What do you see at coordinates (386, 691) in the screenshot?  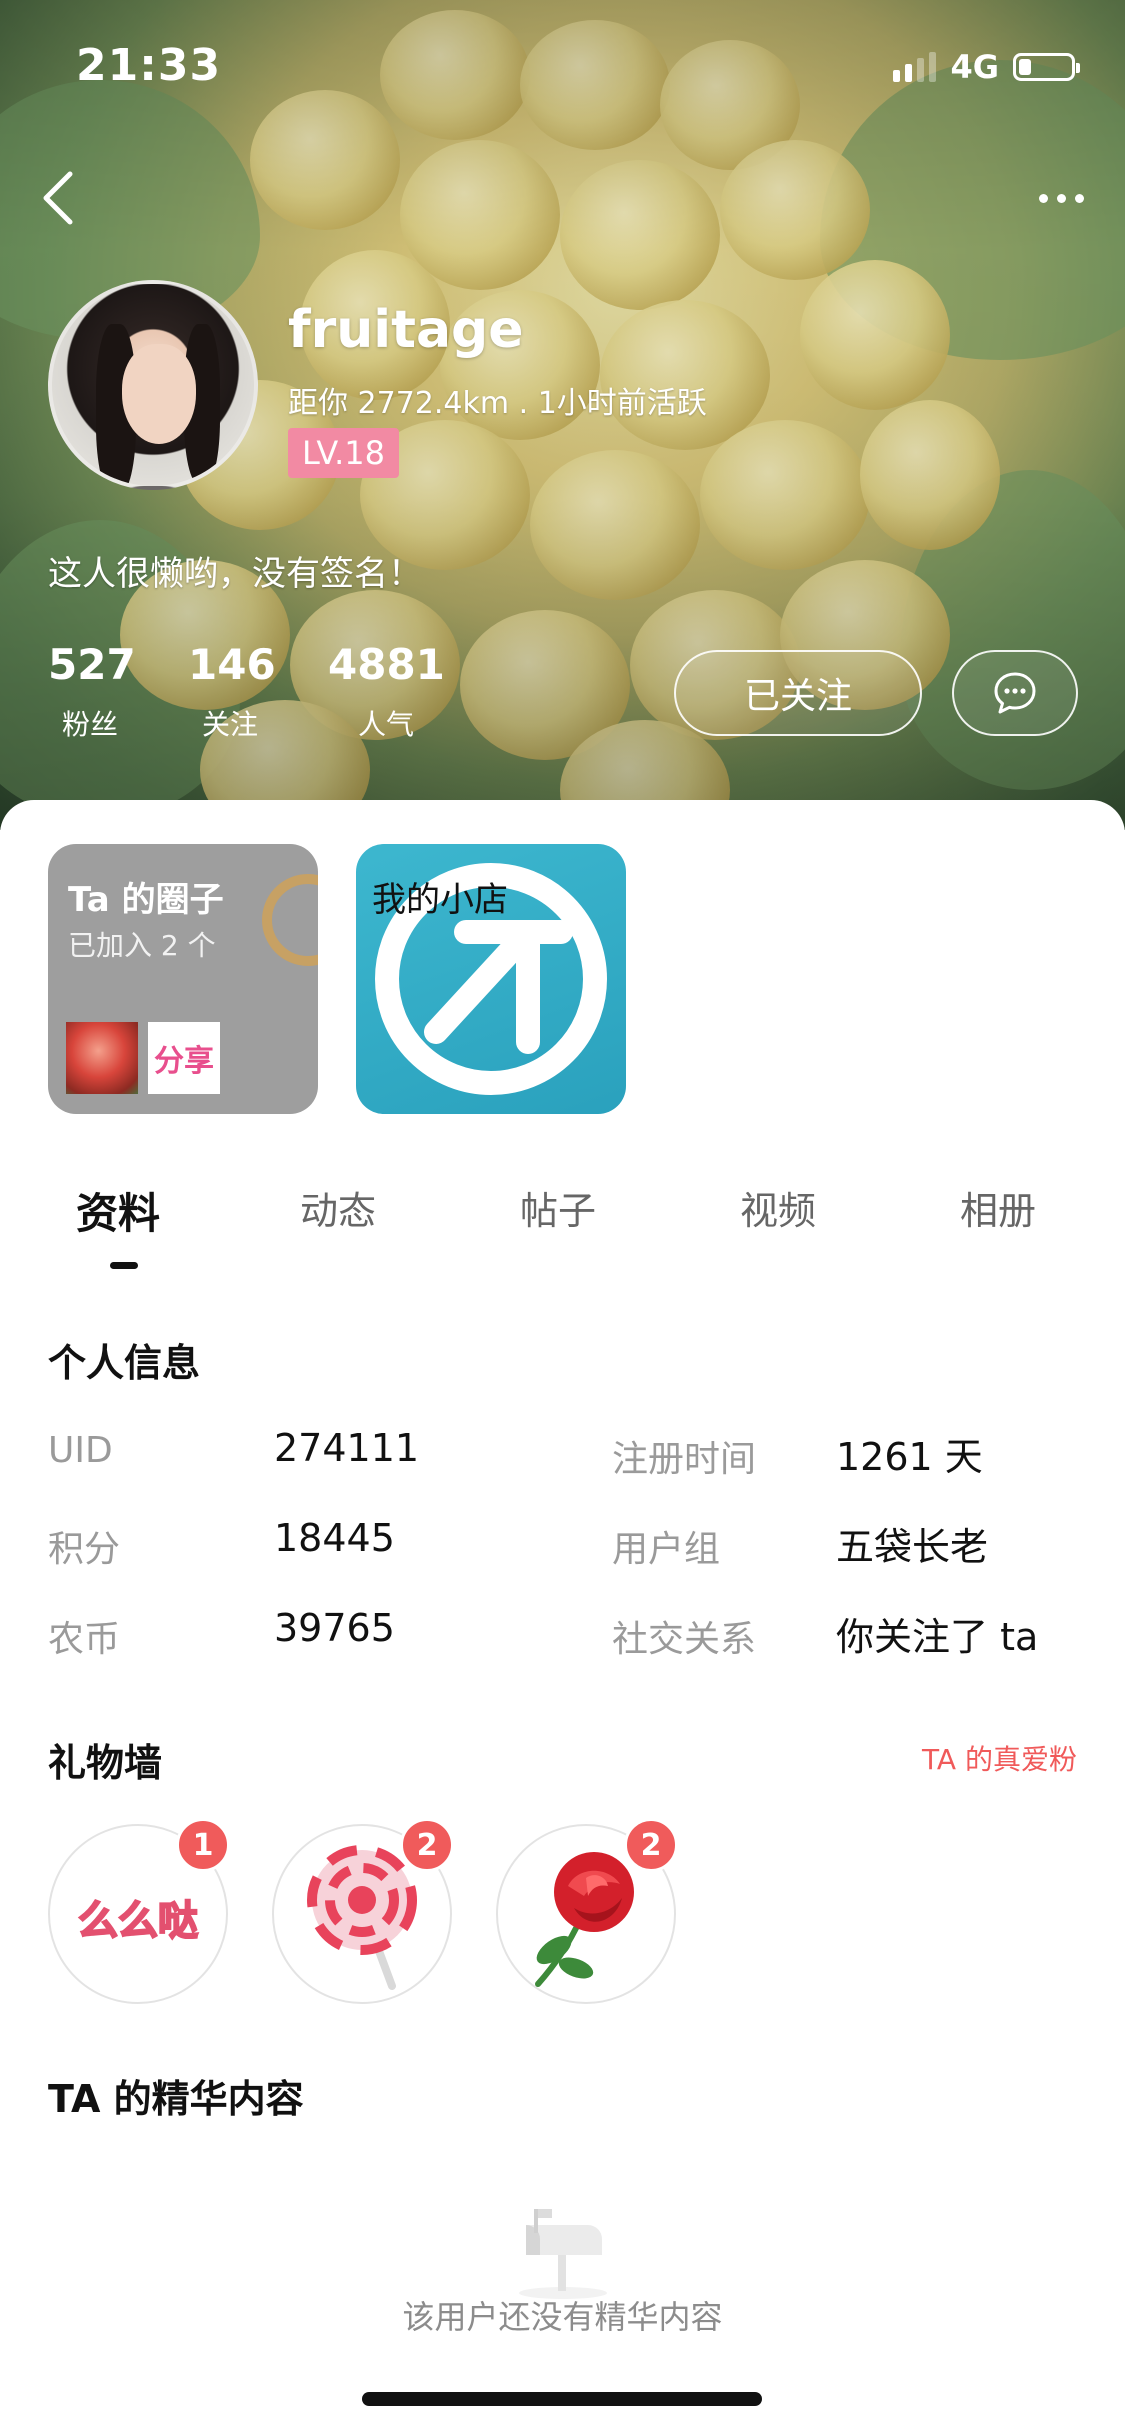 I see `stat-popularity: 4881 人气` at bounding box center [386, 691].